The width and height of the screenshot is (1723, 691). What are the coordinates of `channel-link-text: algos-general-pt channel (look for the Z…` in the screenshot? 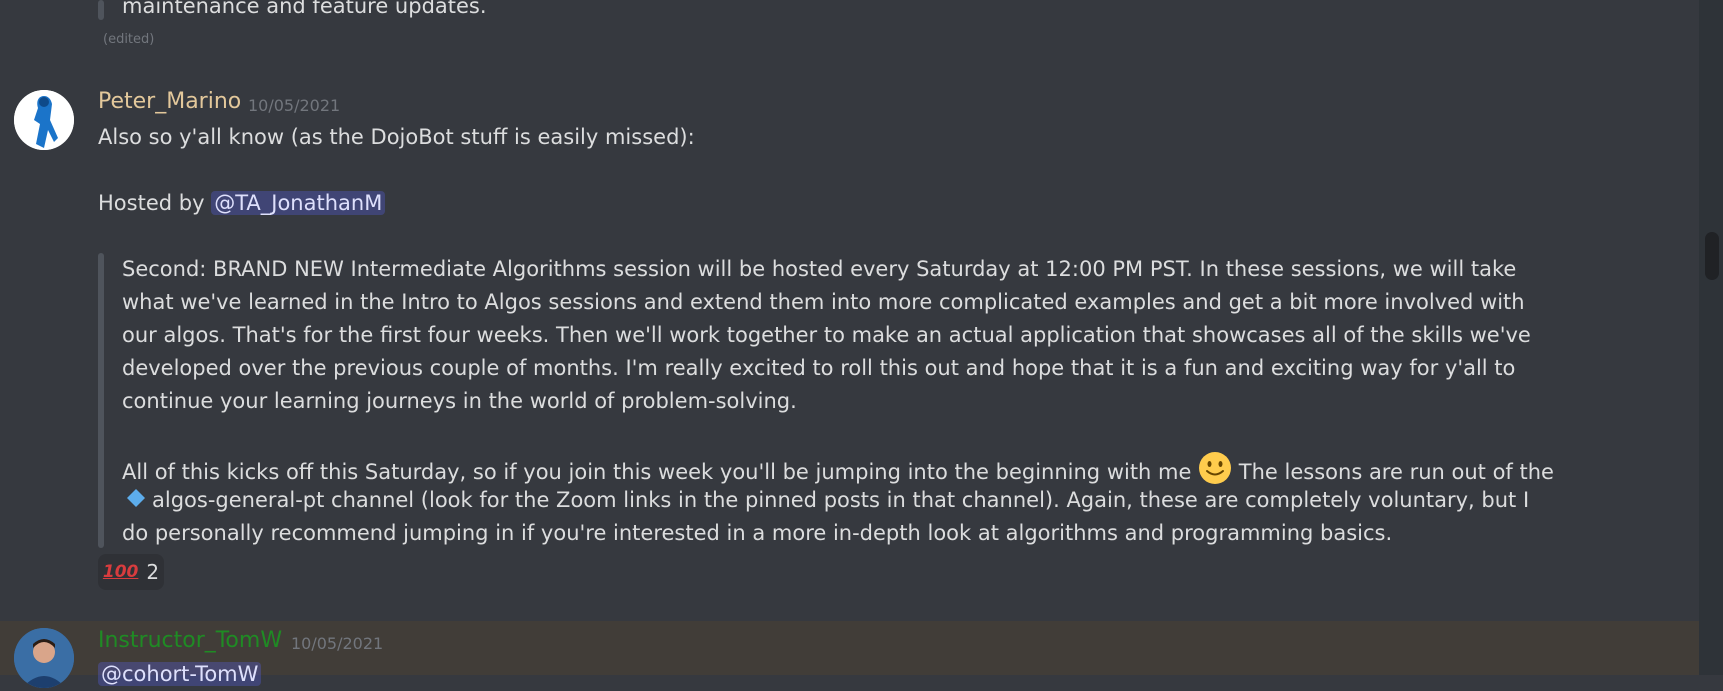 It's located at (840, 500).